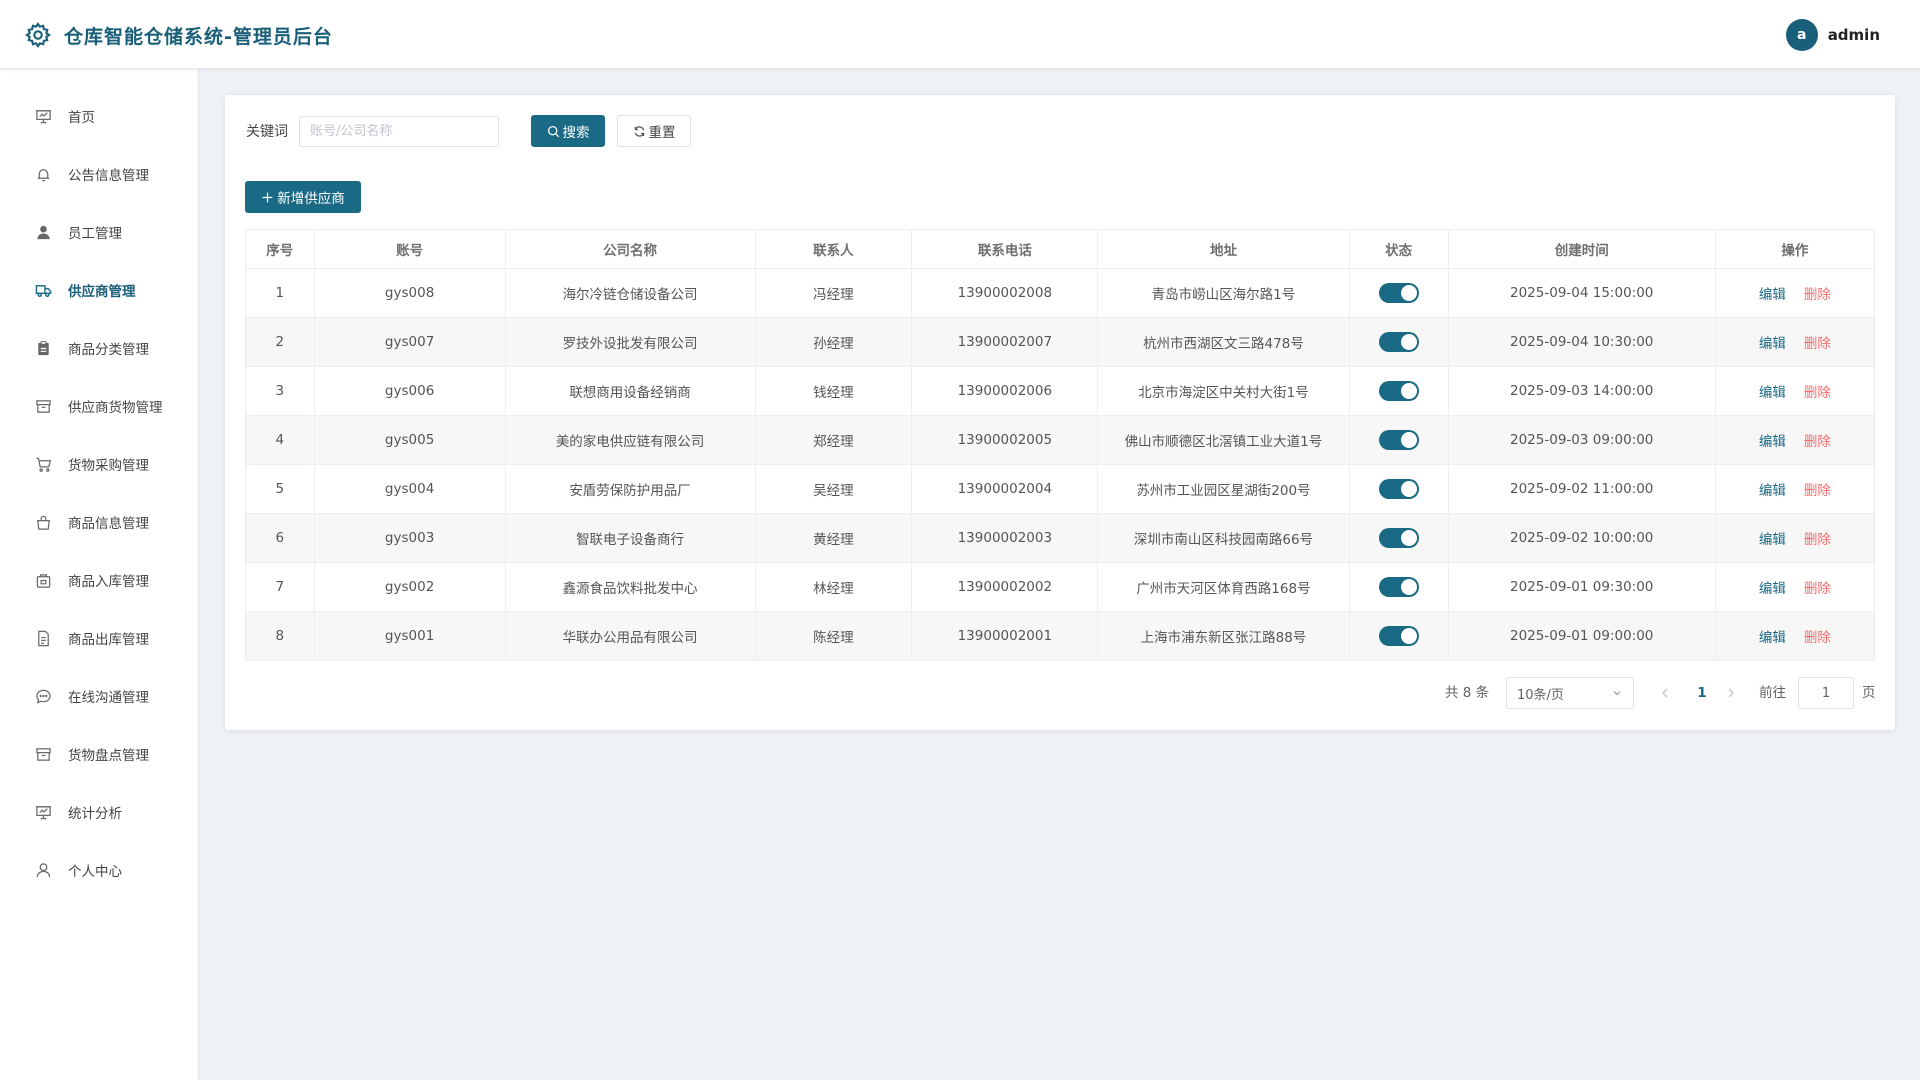 This screenshot has height=1080, width=1920. Describe the element at coordinates (1570, 693) in the screenshot. I see `page-size-select: 10条/页` at that location.